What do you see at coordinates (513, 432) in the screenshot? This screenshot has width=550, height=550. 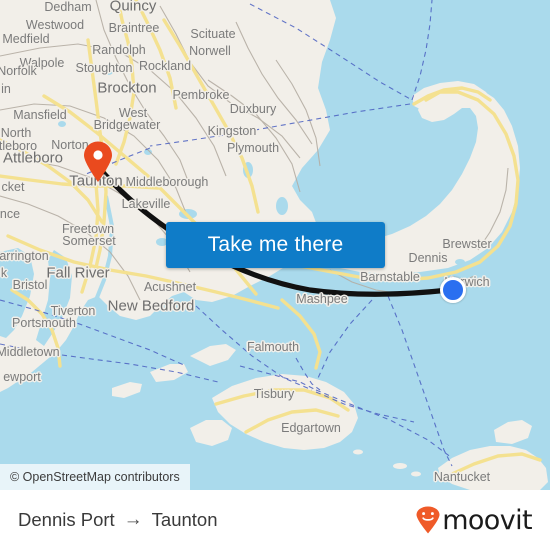 I see `land-nantucket-north` at bounding box center [513, 432].